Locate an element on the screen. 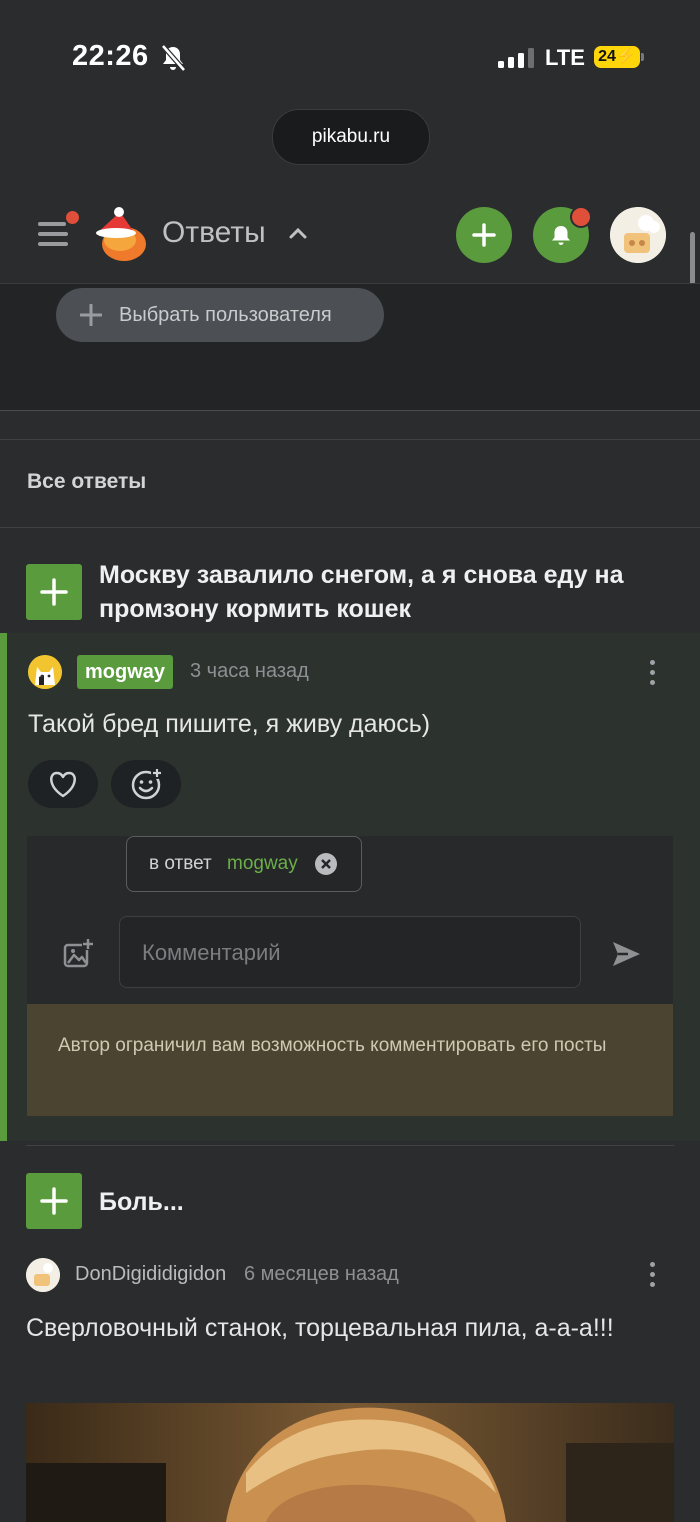 The image size is (700, 1522). profile-avatar is located at coordinates (638, 235).